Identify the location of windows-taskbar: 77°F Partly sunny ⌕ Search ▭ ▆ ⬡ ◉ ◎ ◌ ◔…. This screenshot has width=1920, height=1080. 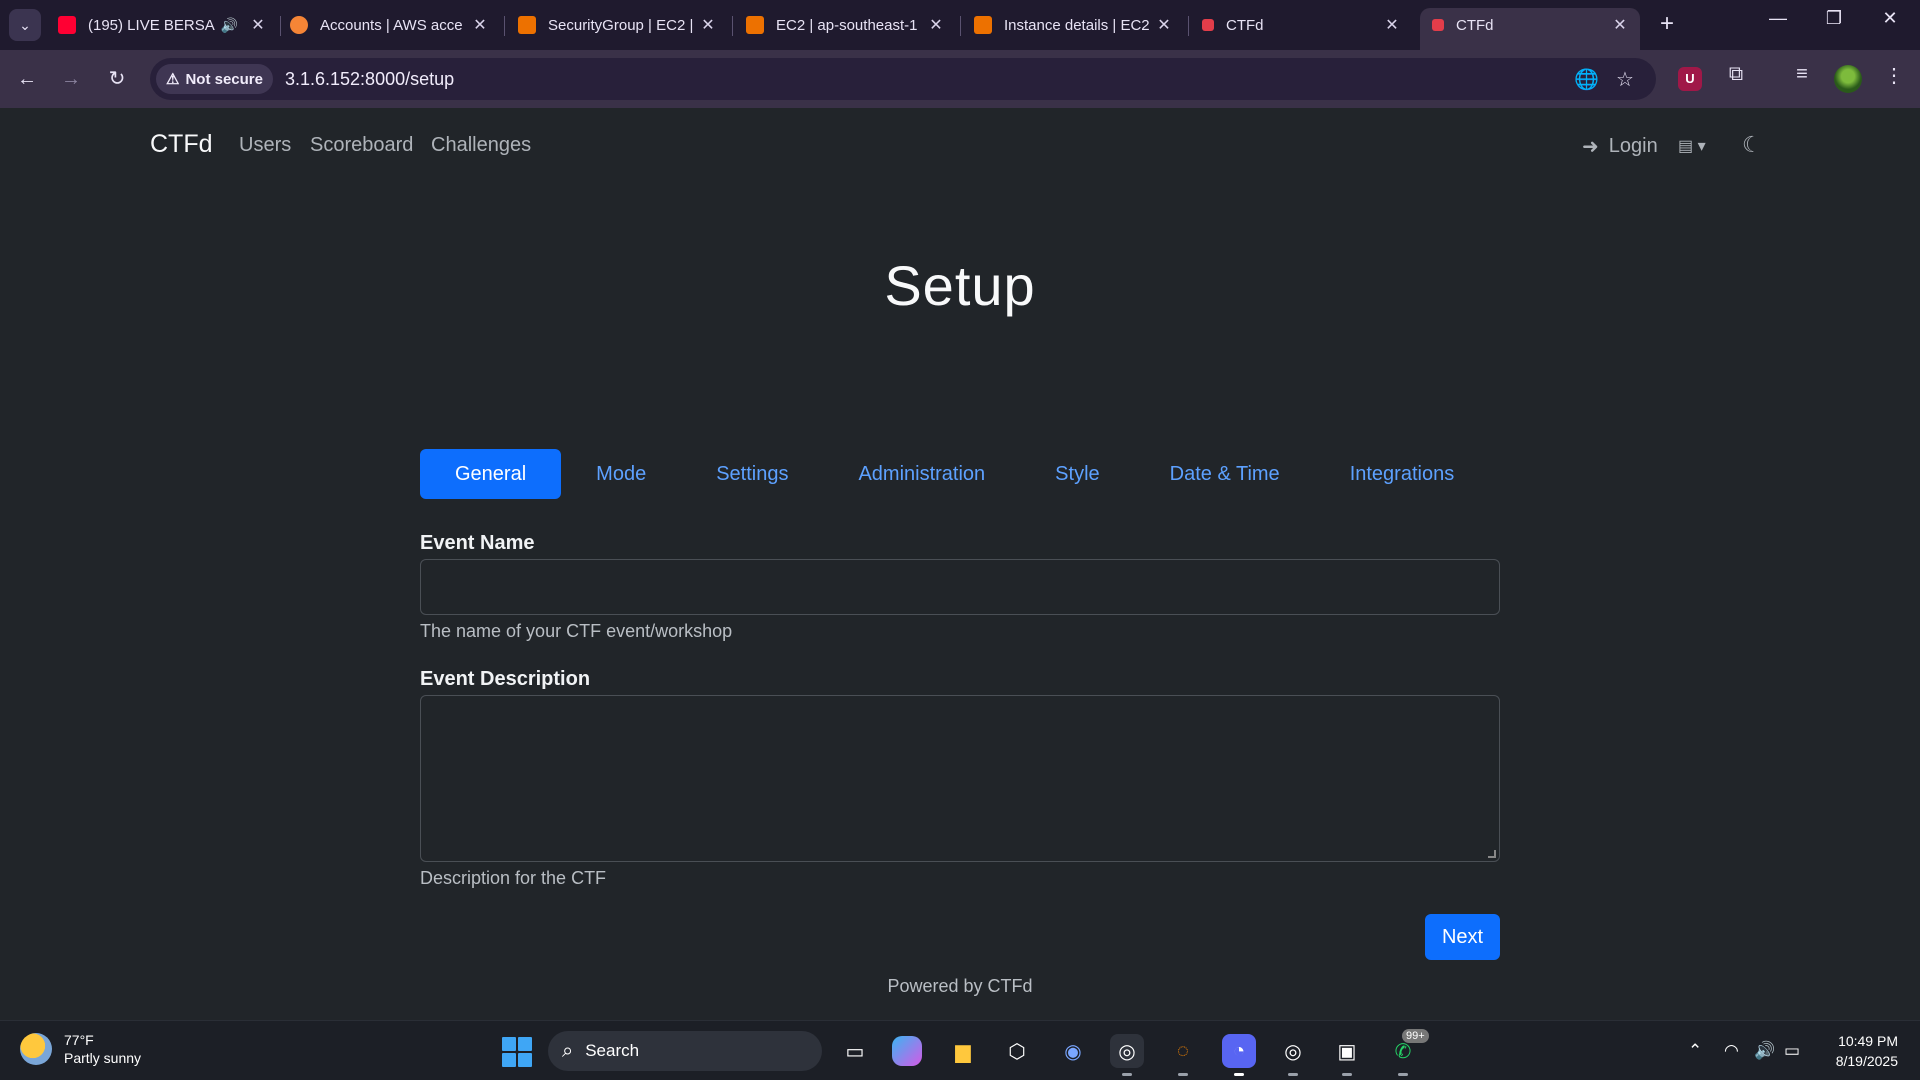
(960, 1050).